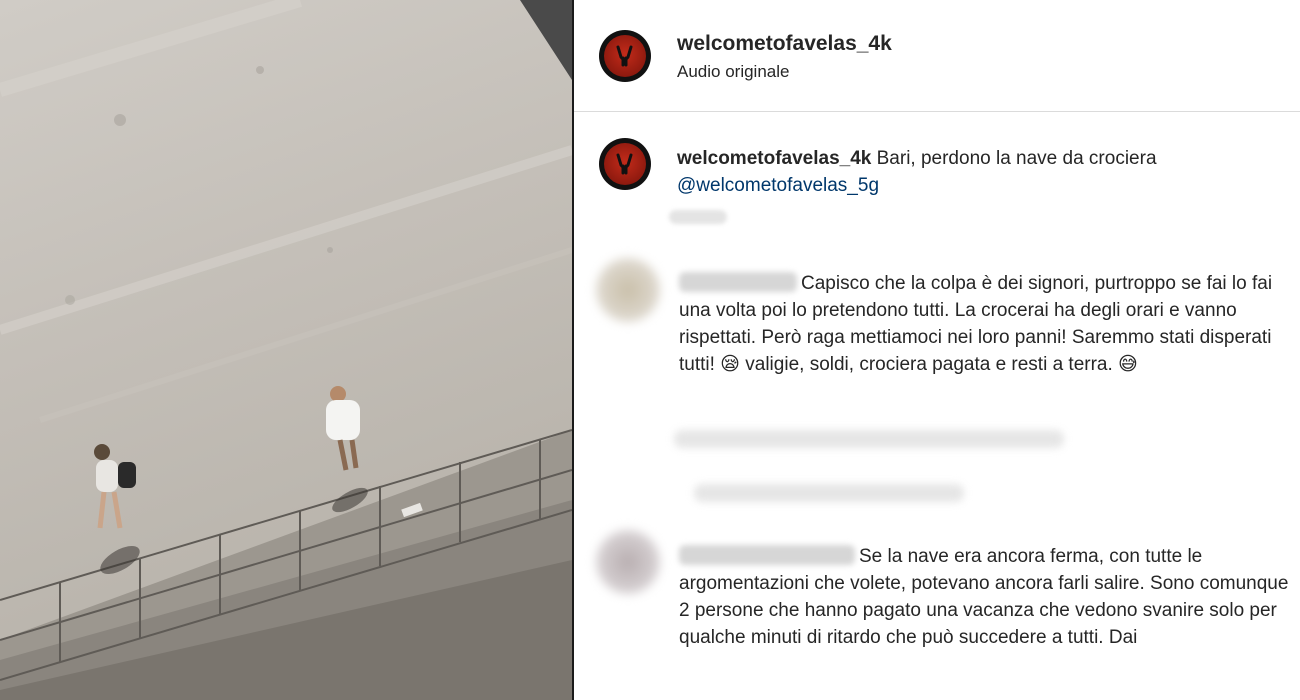  I want to click on view-replies-blurred, so click(829, 493).